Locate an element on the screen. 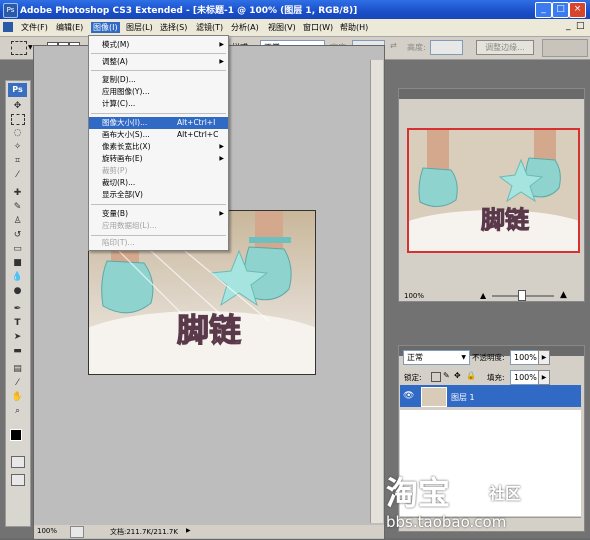  minimize-button: _ is located at coordinates (543, 10).